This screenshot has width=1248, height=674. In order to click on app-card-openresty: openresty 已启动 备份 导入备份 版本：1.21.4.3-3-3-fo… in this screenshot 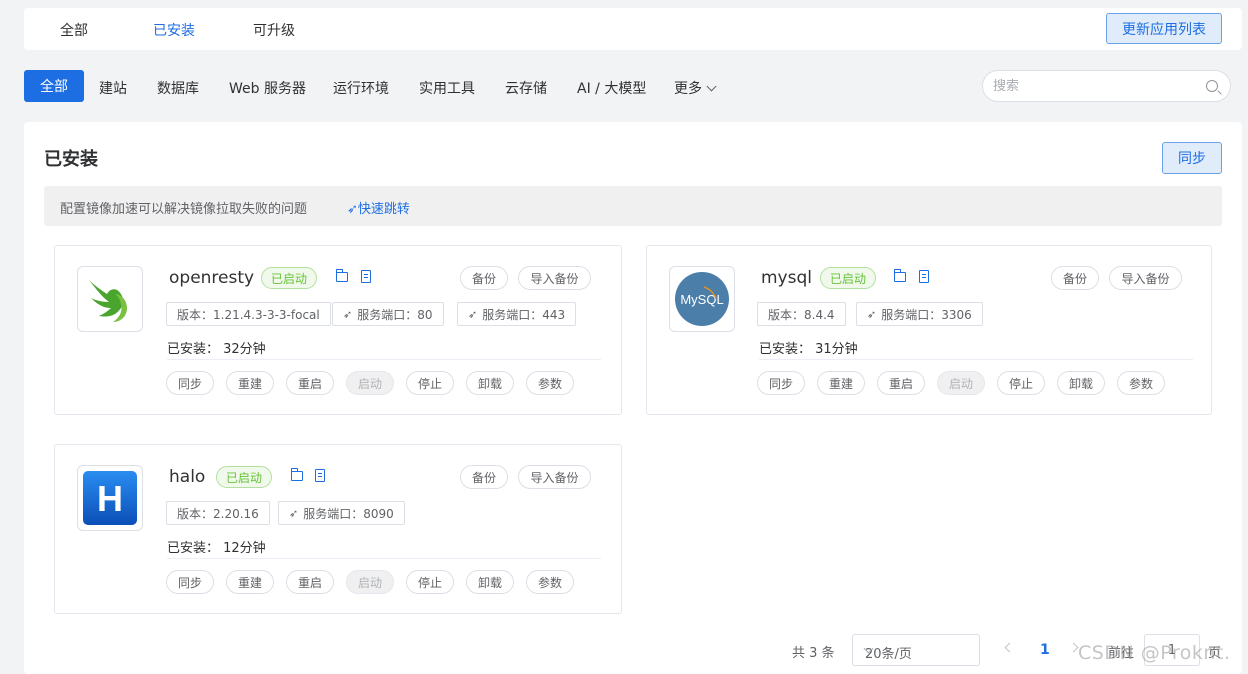, I will do `click(338, 330)`.